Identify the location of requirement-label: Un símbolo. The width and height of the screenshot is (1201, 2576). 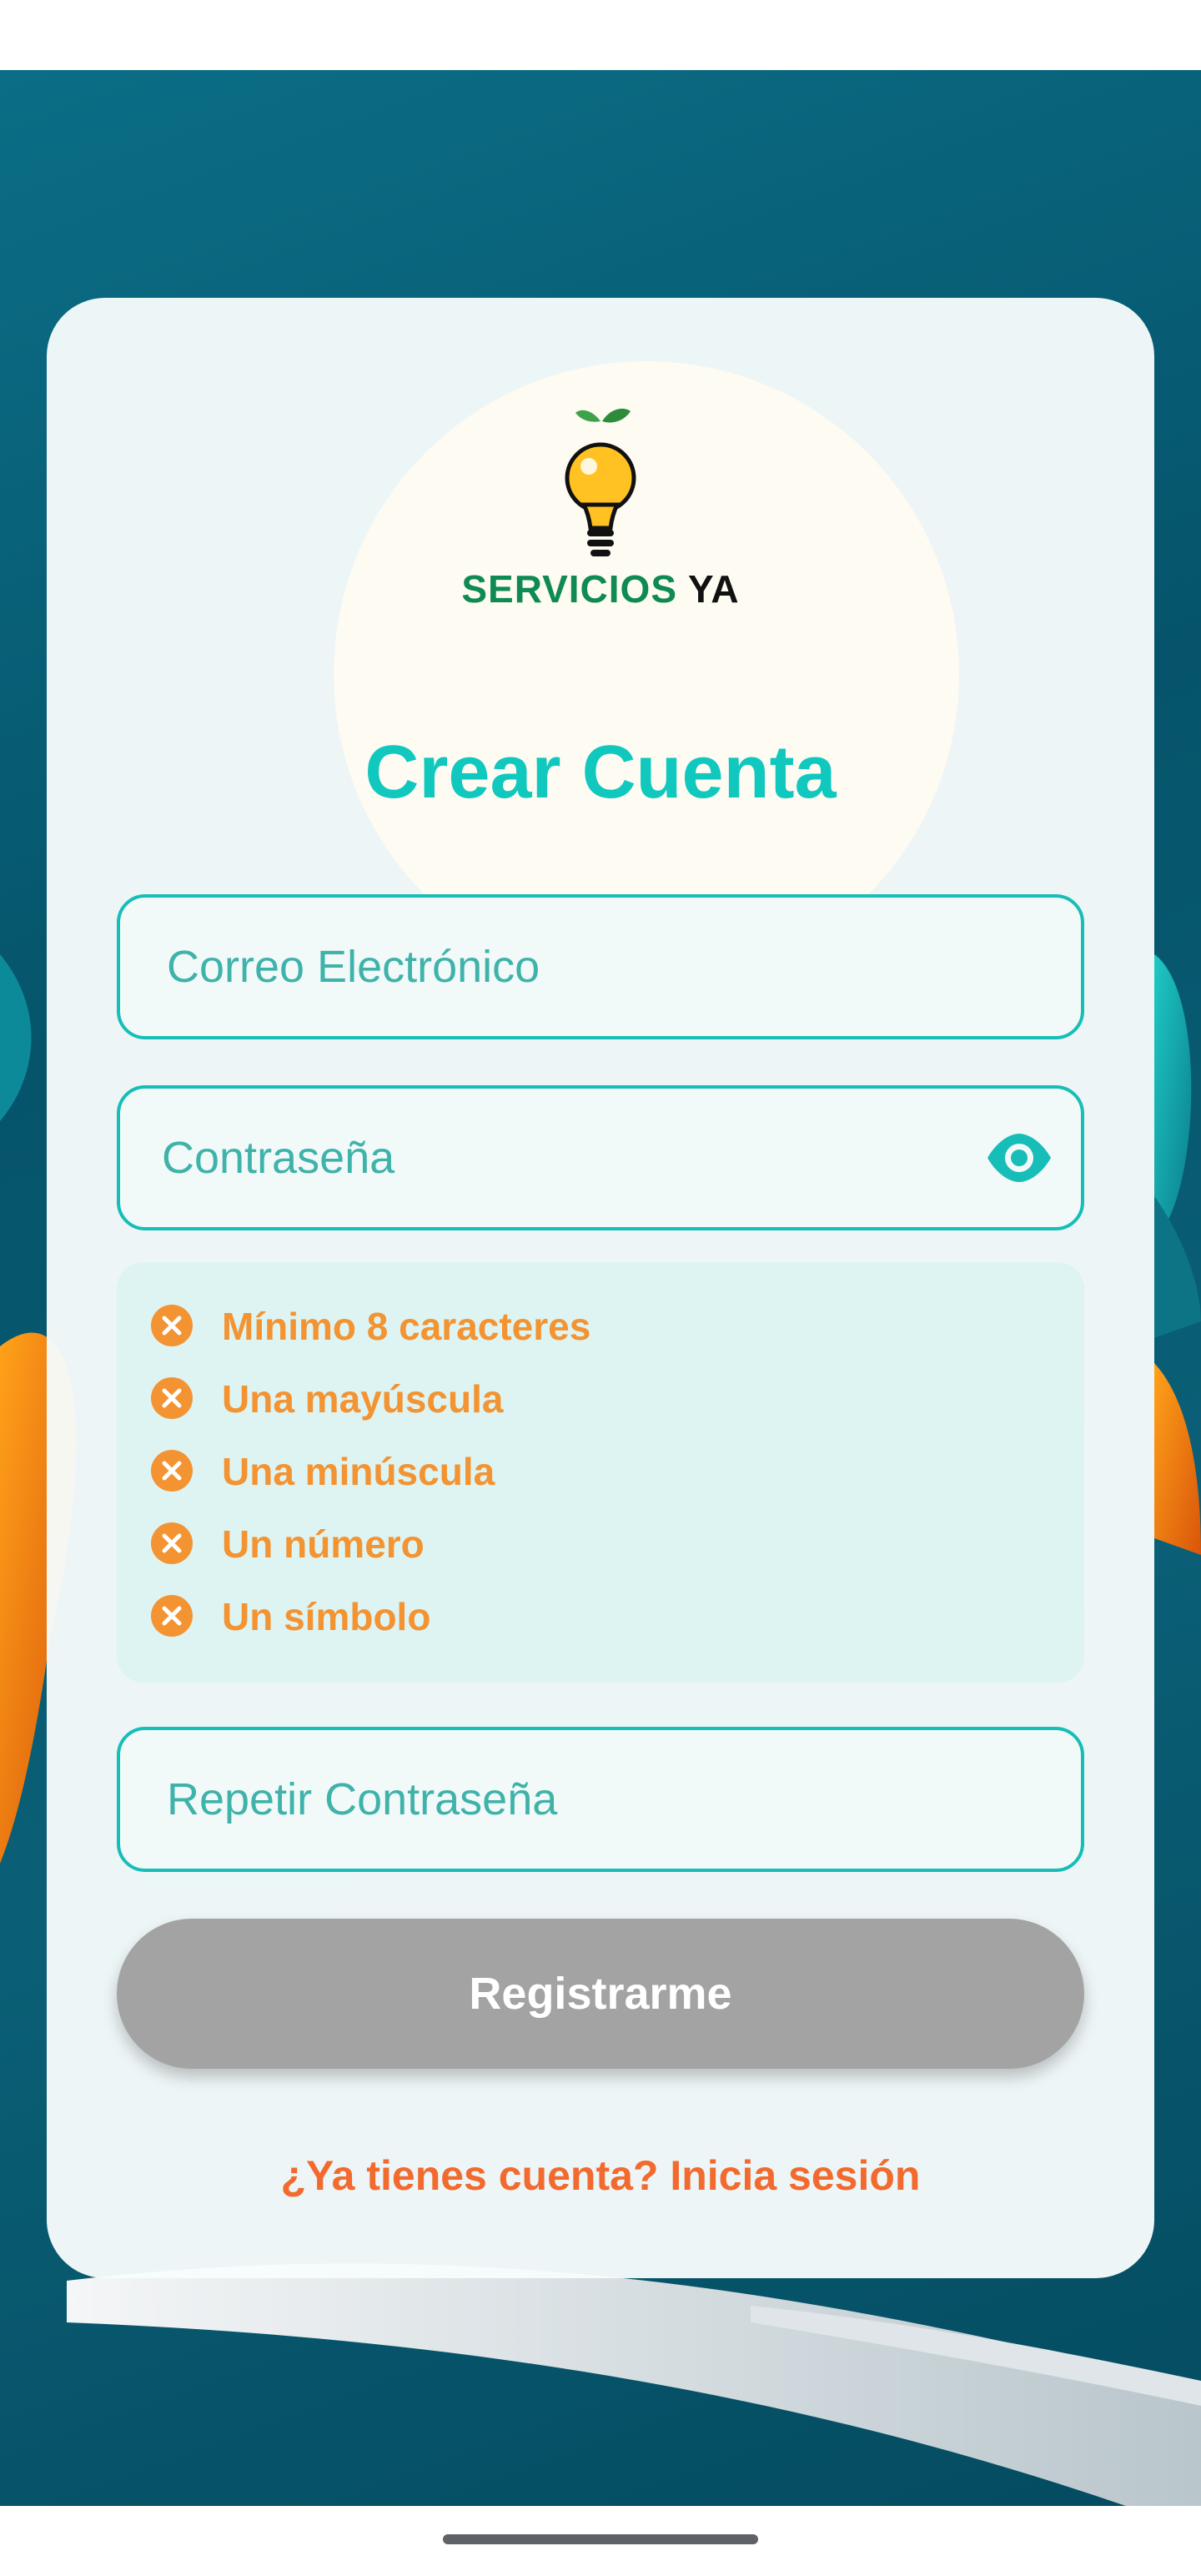
(327, 1616).